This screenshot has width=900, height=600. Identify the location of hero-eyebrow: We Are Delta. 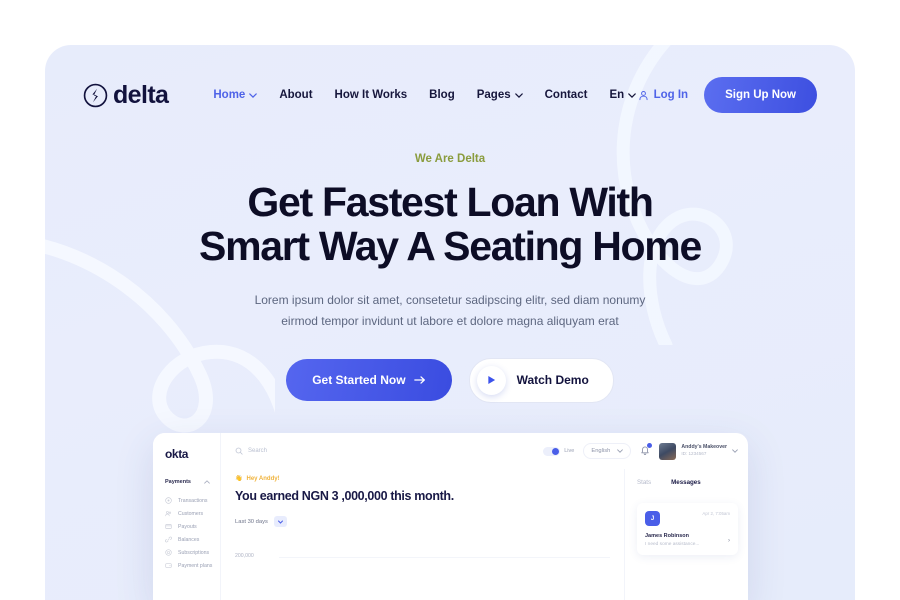
(450, 159).